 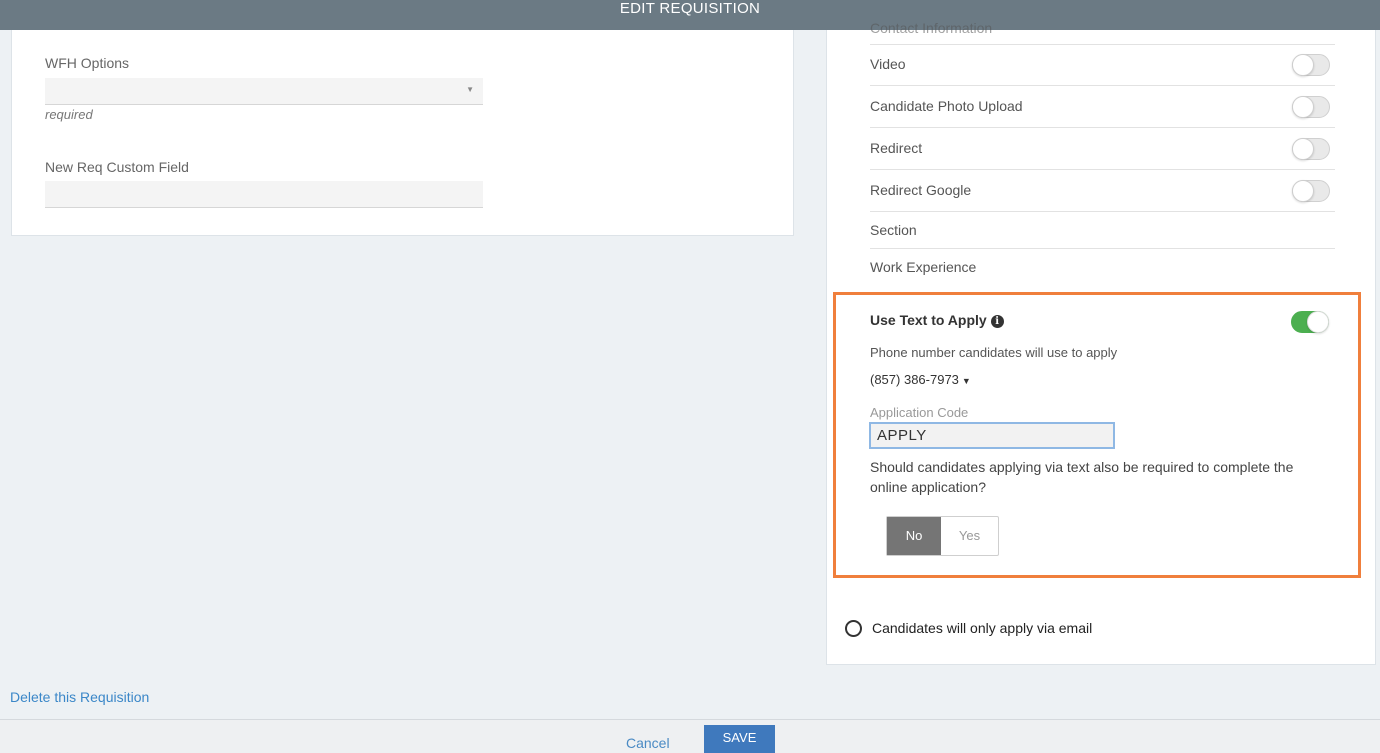 I want to click on footer-bar: Cancel SAVE, so click(x=690, y=736).